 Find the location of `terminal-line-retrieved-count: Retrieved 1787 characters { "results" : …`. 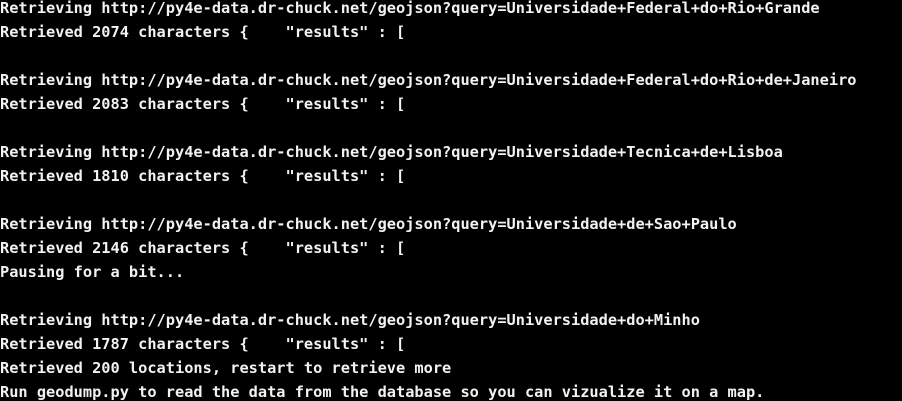

terminal-line-retrieved-count: Retrieved 1787 characters { "results" : … is located at coordinates (203, 344).